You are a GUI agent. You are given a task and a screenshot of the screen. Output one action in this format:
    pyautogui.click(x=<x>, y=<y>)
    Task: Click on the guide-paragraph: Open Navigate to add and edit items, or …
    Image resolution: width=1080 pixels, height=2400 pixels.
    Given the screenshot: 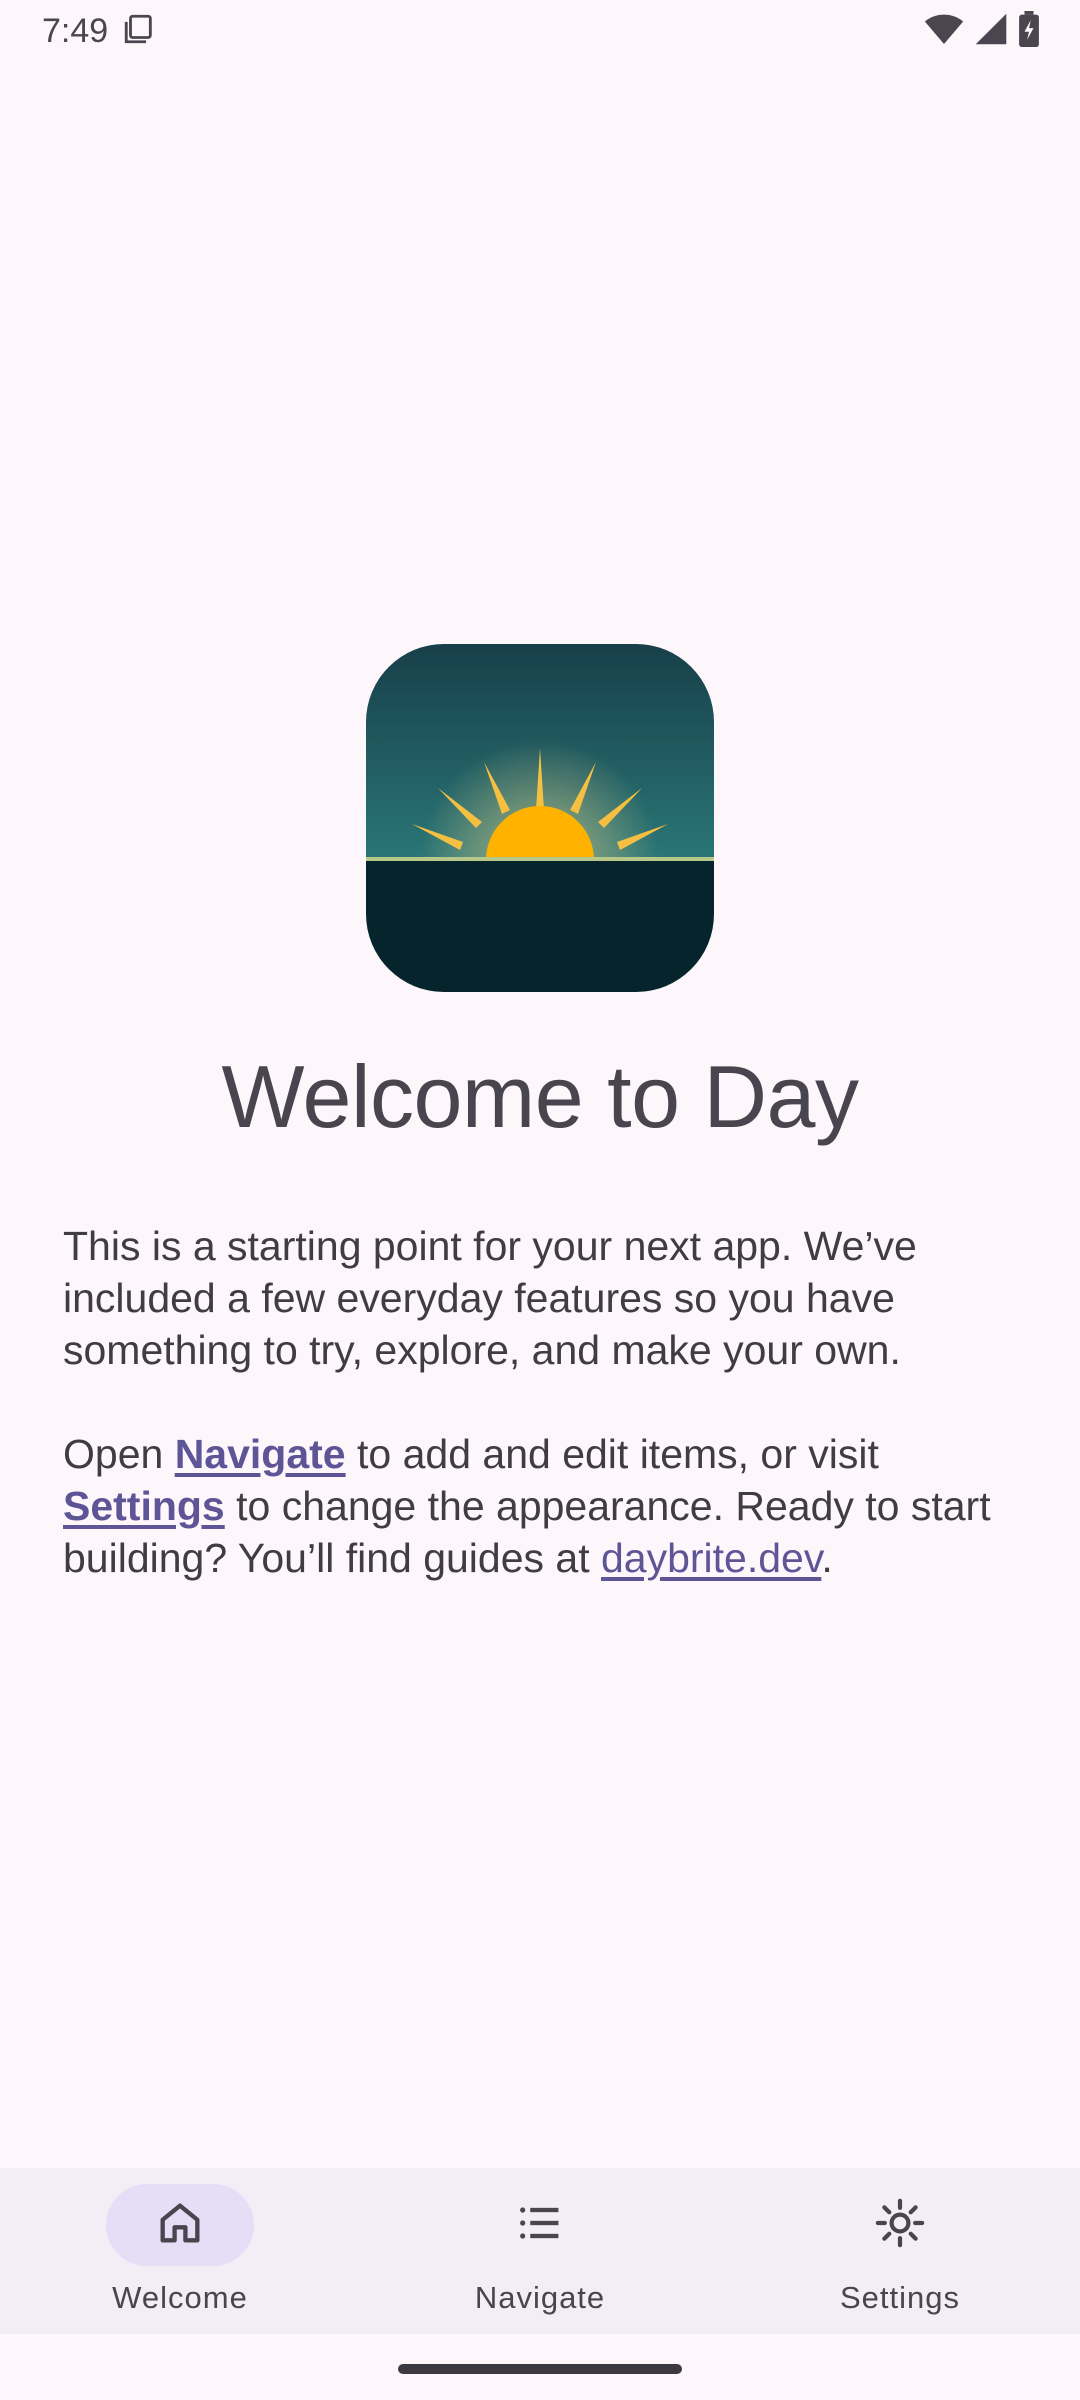 What is the action you would take?
    pyautogui.click(x=543, y=1506)
    